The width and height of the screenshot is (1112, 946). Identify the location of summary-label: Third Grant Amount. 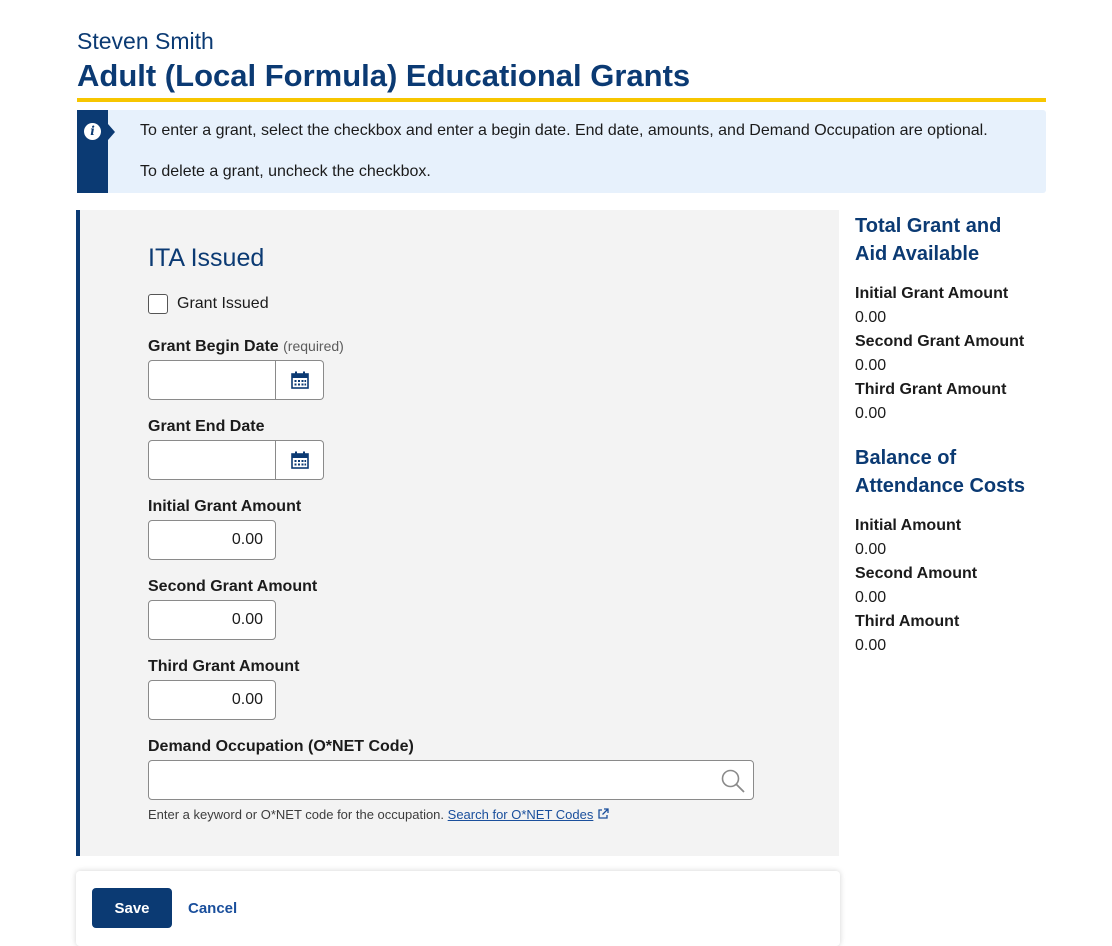
(931, 389).